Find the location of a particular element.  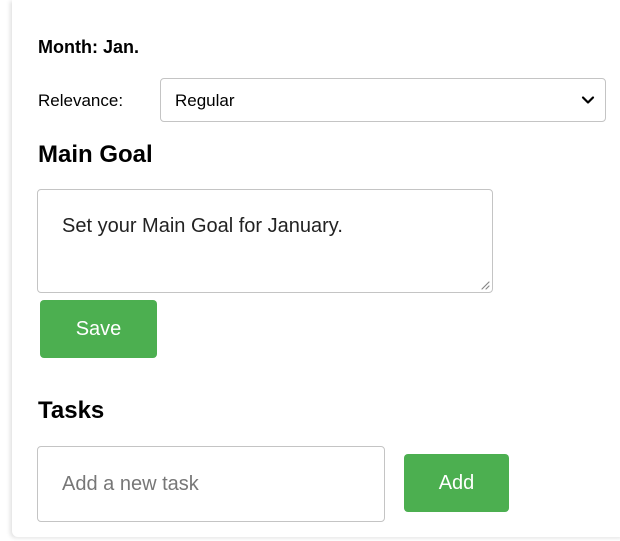

main-goal-text: Set your Main Goal for January. is located at coordinates (202, 226).